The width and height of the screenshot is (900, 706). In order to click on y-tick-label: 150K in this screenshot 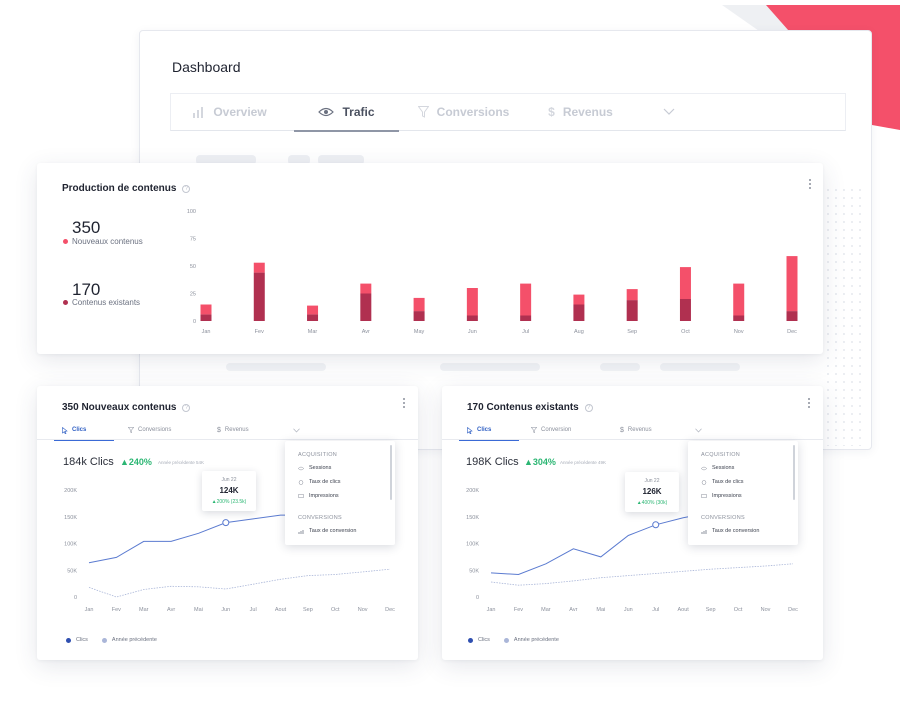, I will do `click(70, 518)`.